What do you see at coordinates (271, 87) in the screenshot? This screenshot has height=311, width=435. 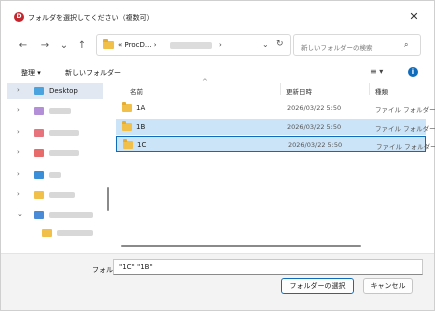 I see `column-headers: 名前 ^ 更新日時 種類` at bounding box center [271, 87].